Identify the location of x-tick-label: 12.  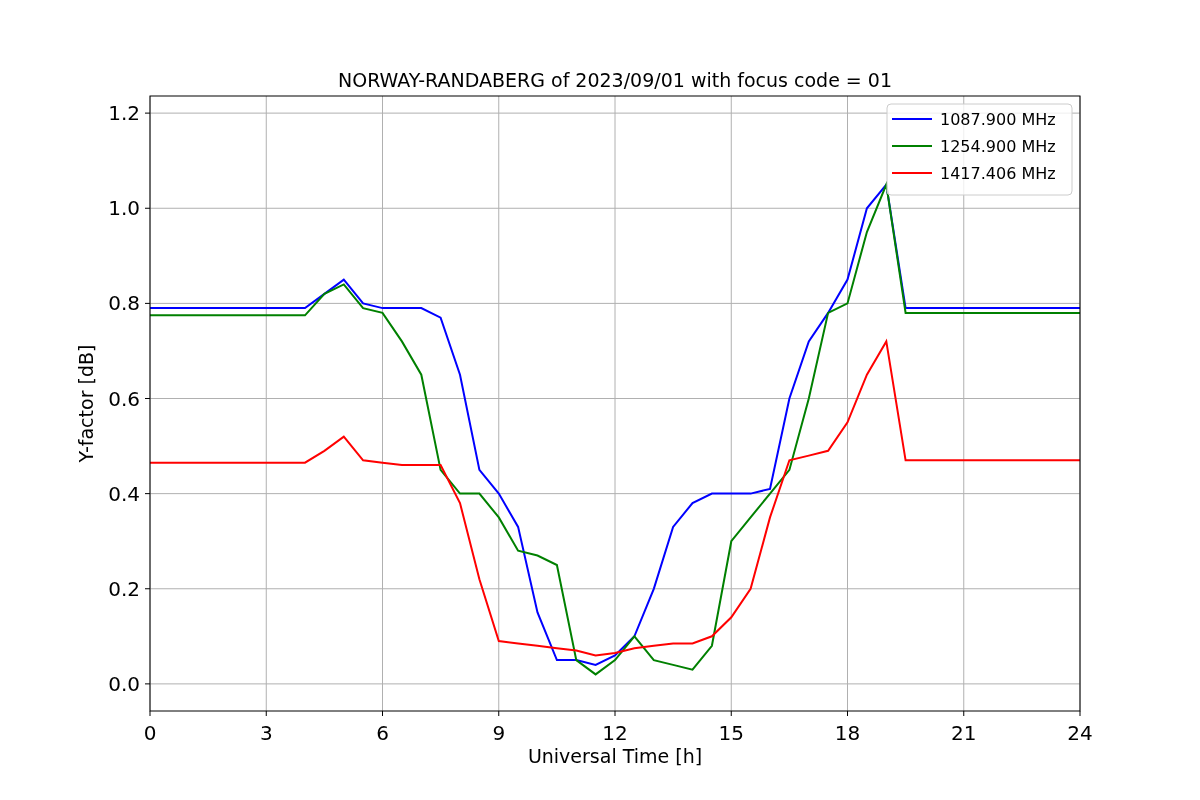
(615, 733).